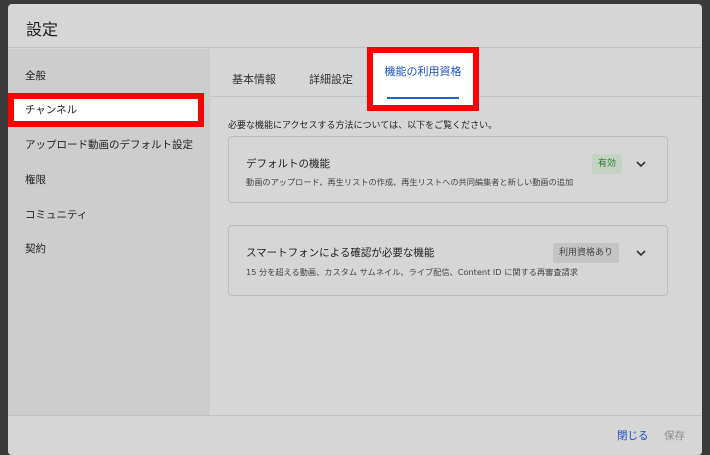 The width and height of the screenshot is (710, 455). I want to click on close-button: 閉じる, so click(633, 435).